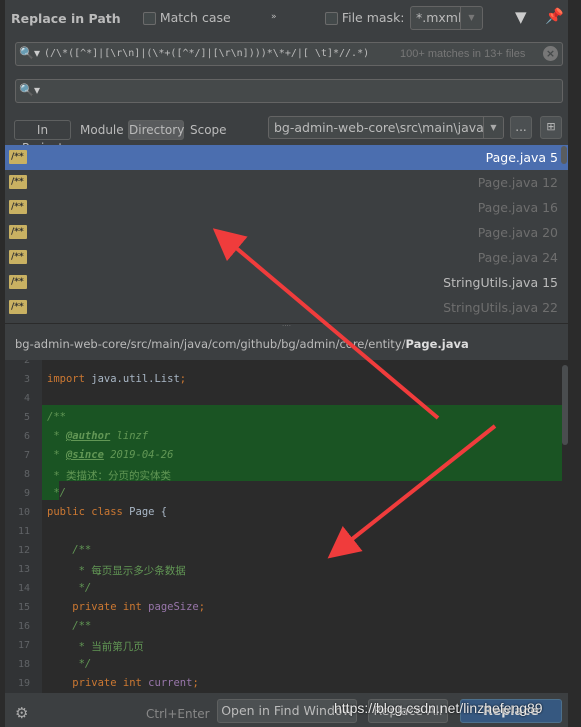  Describe the element at coordinates (412, 491) in the screenshot. I see `arrow-to-code` at that location.